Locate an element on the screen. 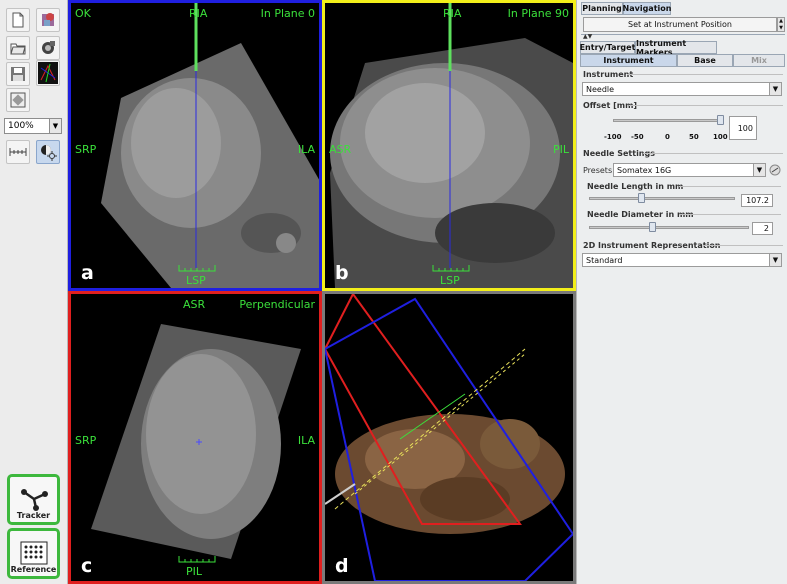  layout-icon is located at coordinates (18, 100).